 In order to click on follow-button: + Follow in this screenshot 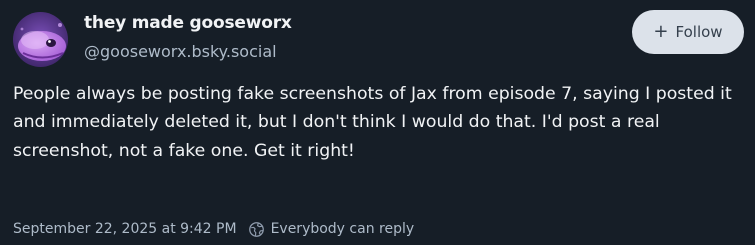, I will do `click(688, 32)`.